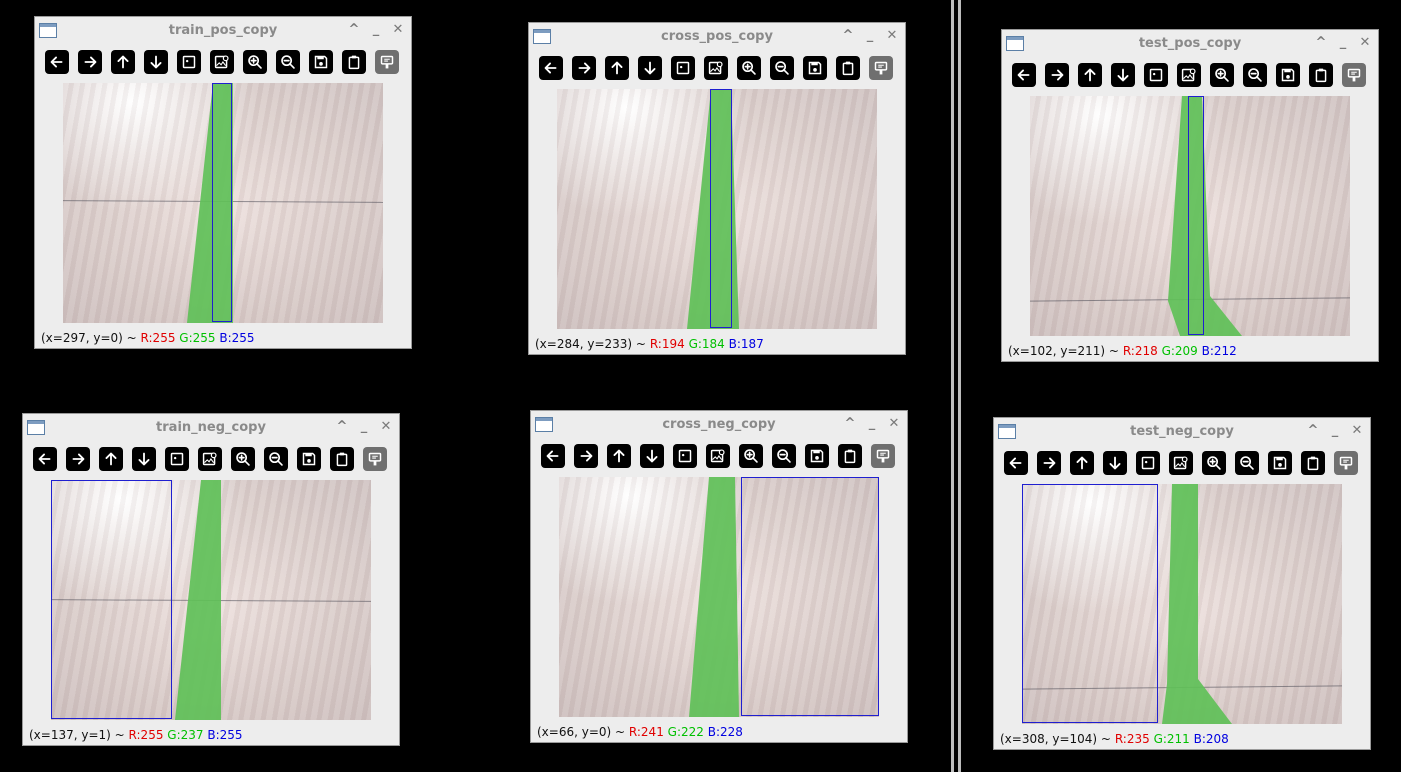 The image size is (1401, 772). What do you see at coordinates (1171, 739) in the screenshot?
I see `green-value: G:211` at bounding box center [1171, 739].